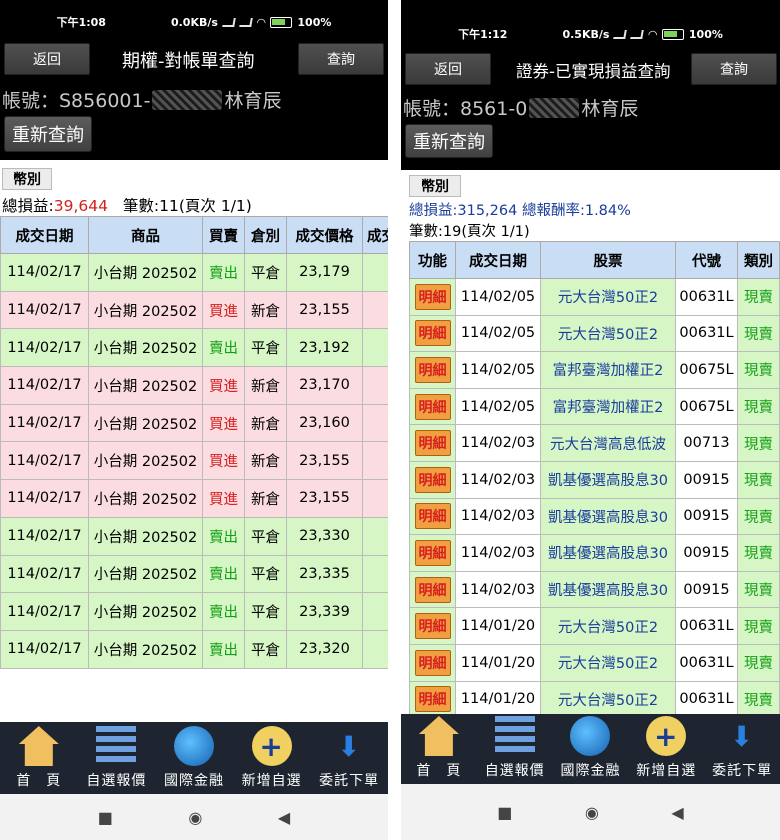  Describe the element at coordinates (194, 348) in the screenshot. I see `table-row: 114/02/17 小台期 202502 賣出 平倉 23,192` at that location.